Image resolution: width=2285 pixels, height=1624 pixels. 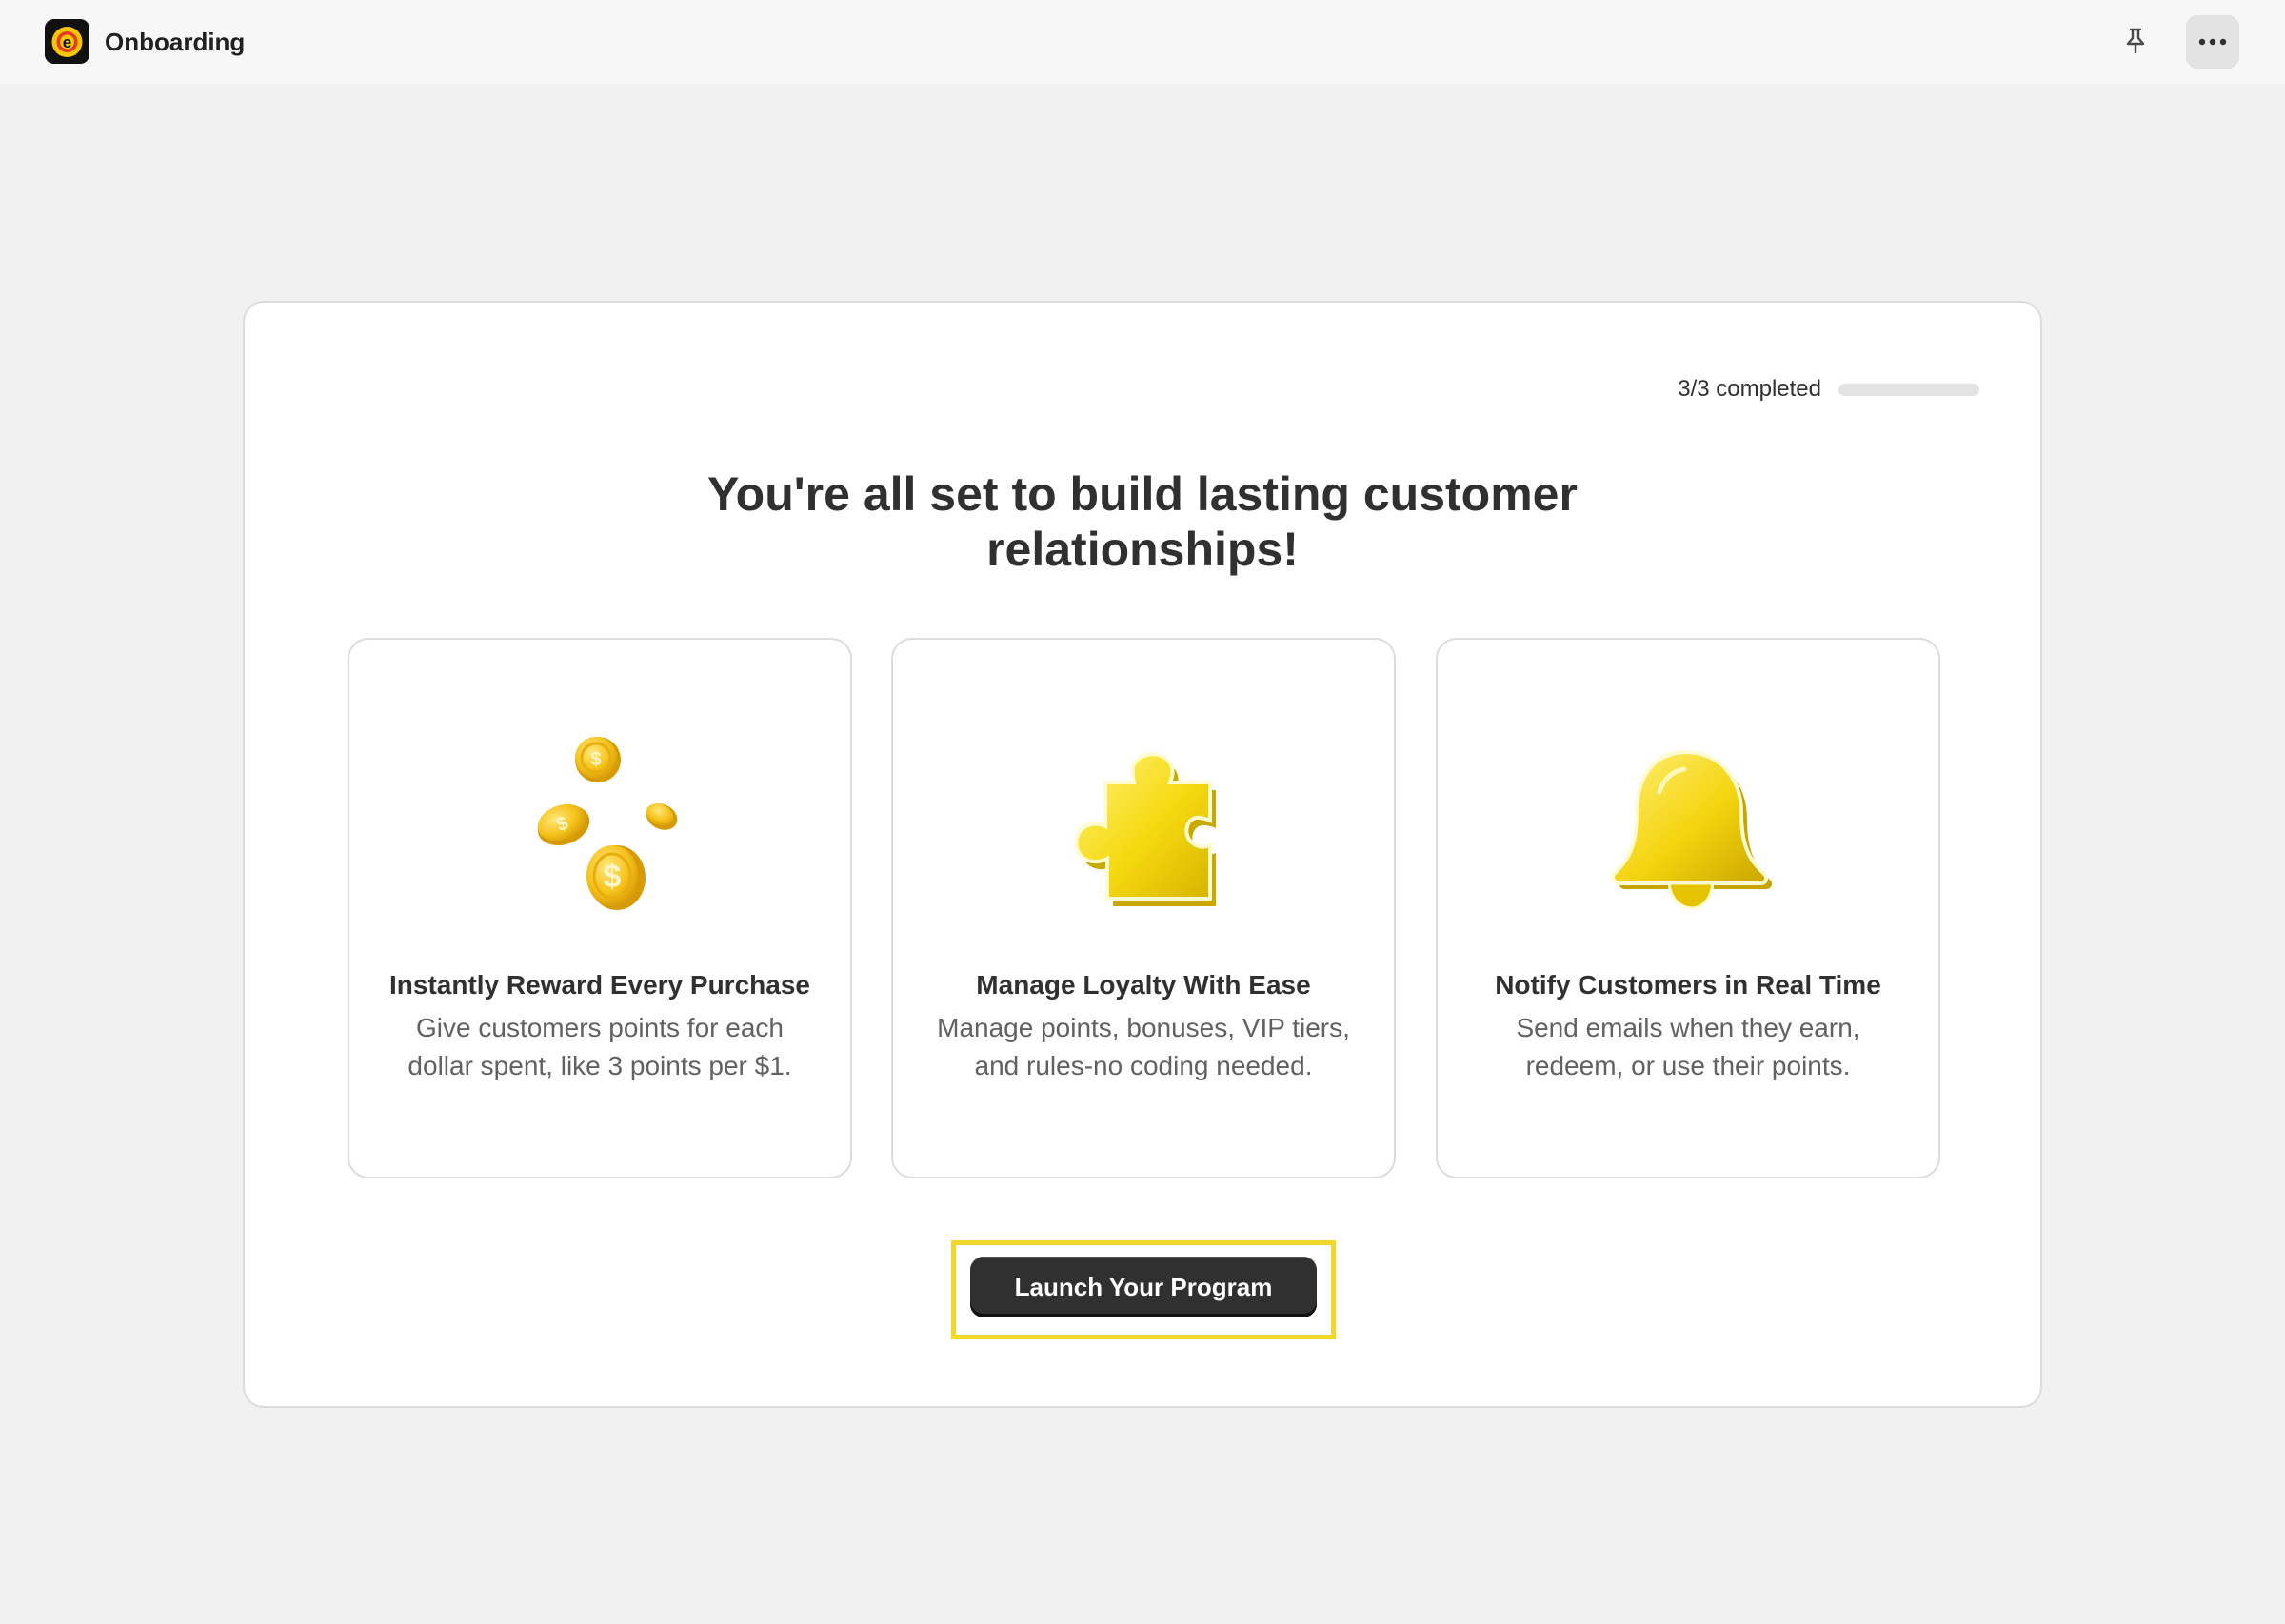 I want to click on pin-icon, so click(x=2135, y=41).